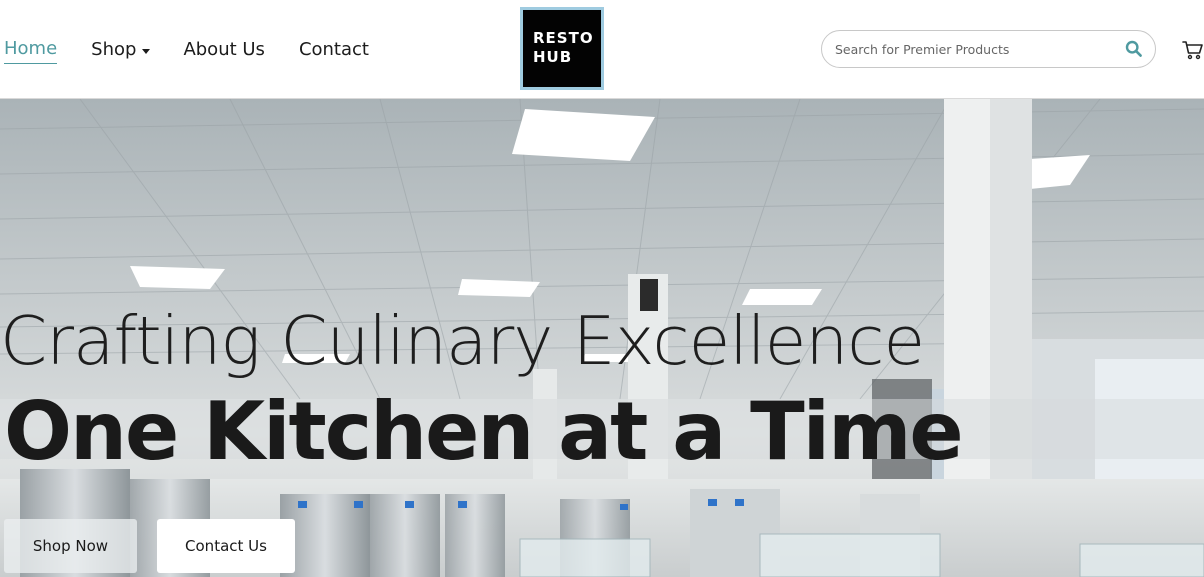 The width and height of the screenshot is (1204, 577). I want to click on nav-about-link: About Us, so click(224, 50).